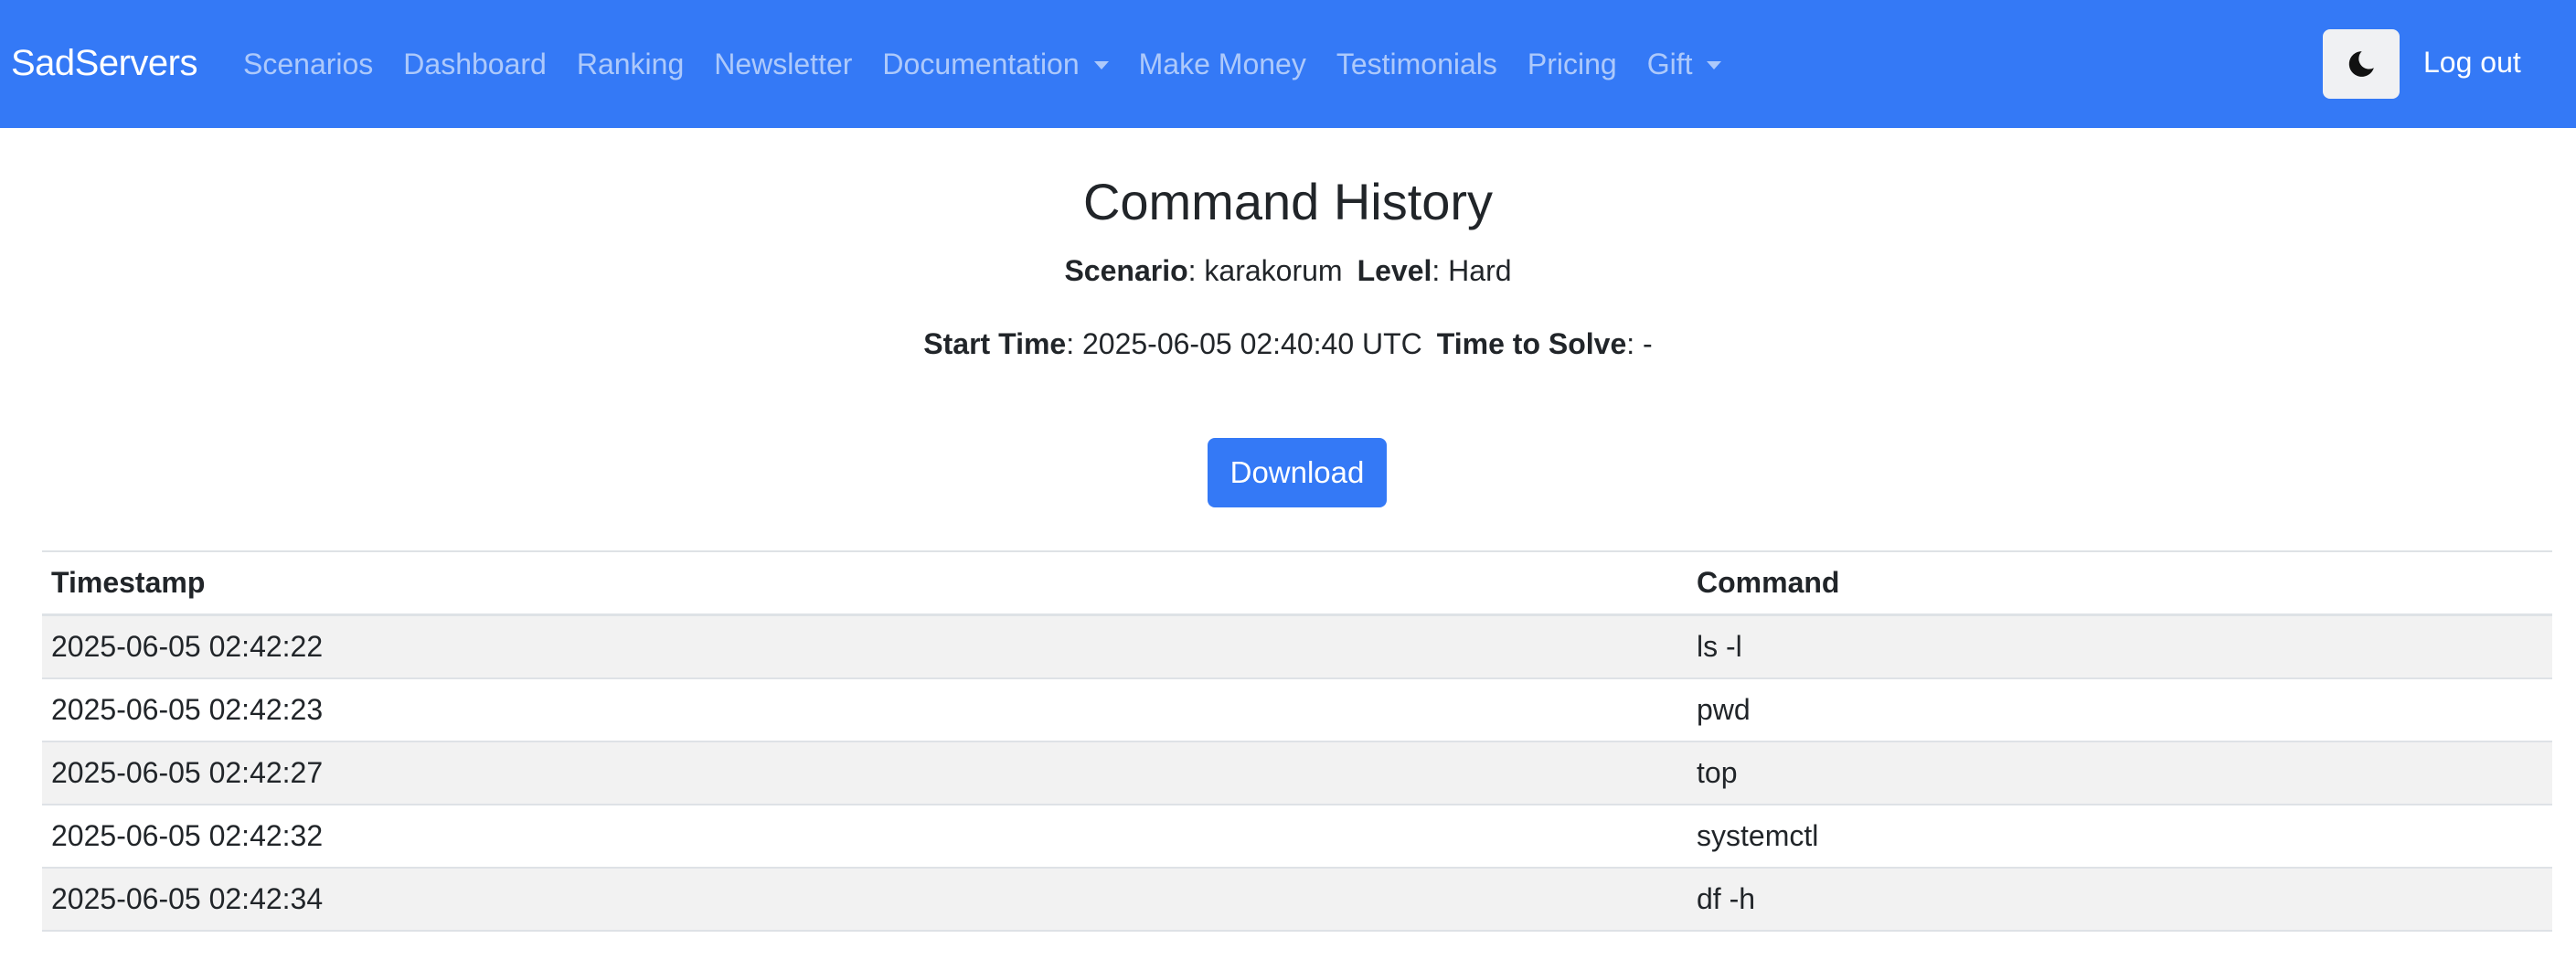 The image size is (2576, 960). What do you see at coordinates (187, 898) in the screenshot?
I see `timestamp-cell: 2025-06-05 02:42:34` at bounding box center [187, 898].